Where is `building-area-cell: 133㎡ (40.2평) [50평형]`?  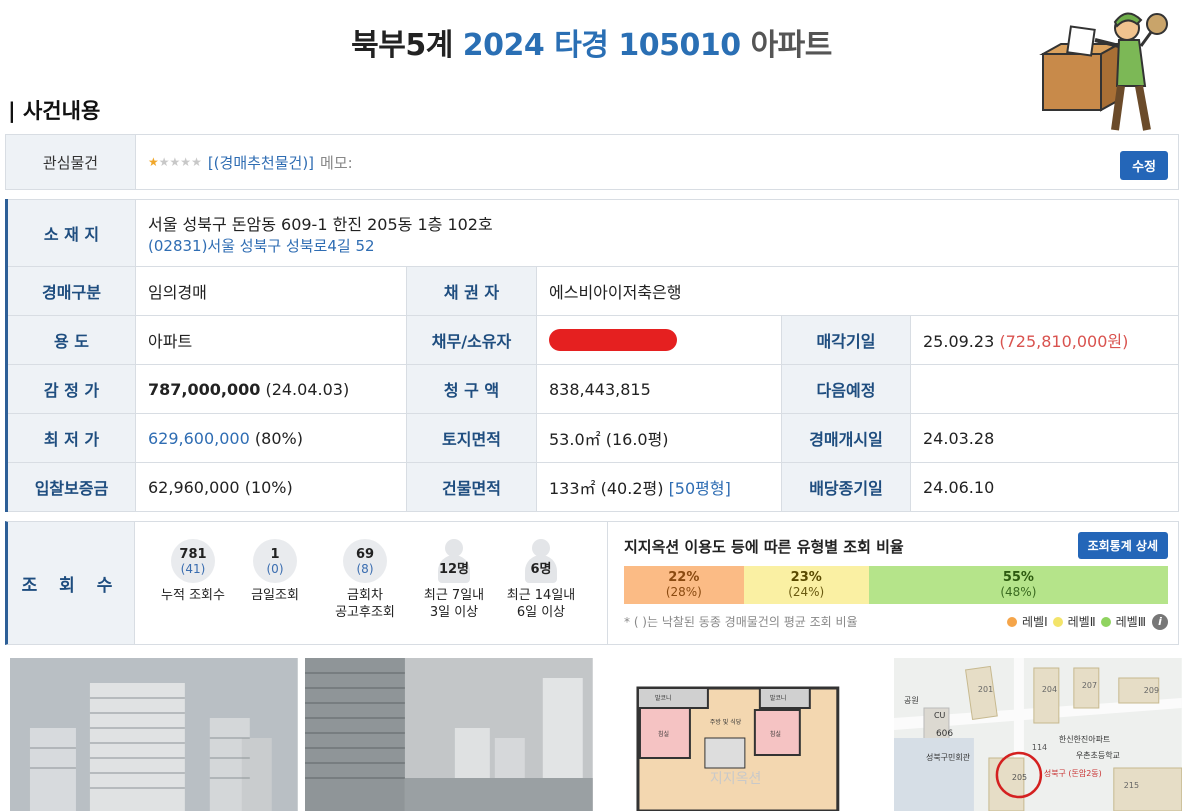
building-area-cell: 133㎡ (40.2평) [50평형] is located at coordinates (659, 487).